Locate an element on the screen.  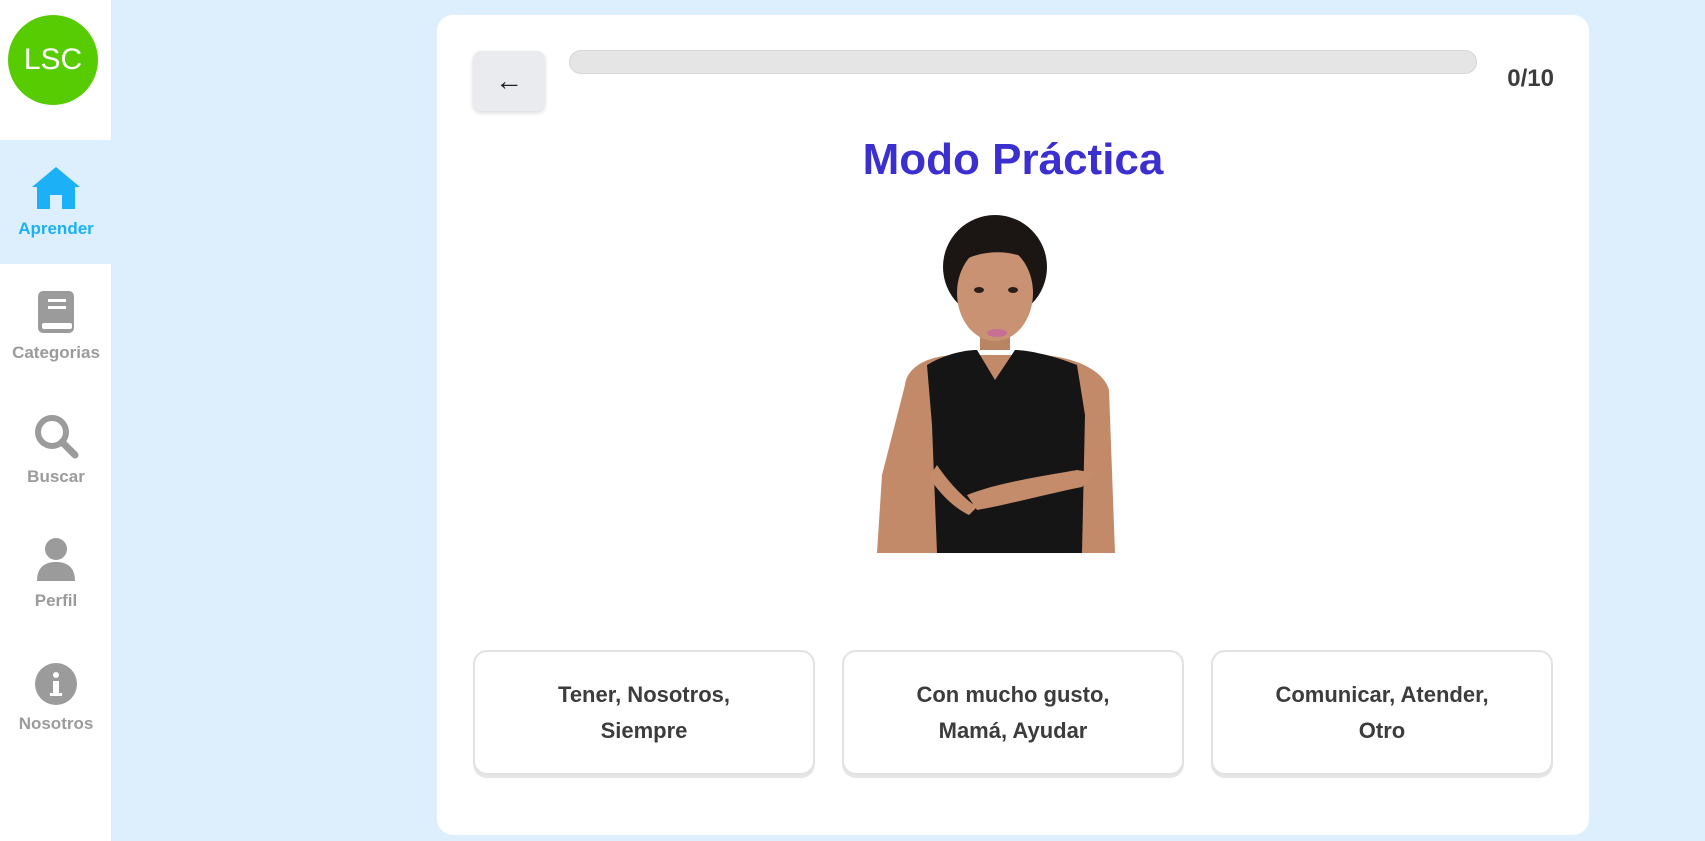
sidebar-item-label: Aprender is located at coordinates (56, 228).